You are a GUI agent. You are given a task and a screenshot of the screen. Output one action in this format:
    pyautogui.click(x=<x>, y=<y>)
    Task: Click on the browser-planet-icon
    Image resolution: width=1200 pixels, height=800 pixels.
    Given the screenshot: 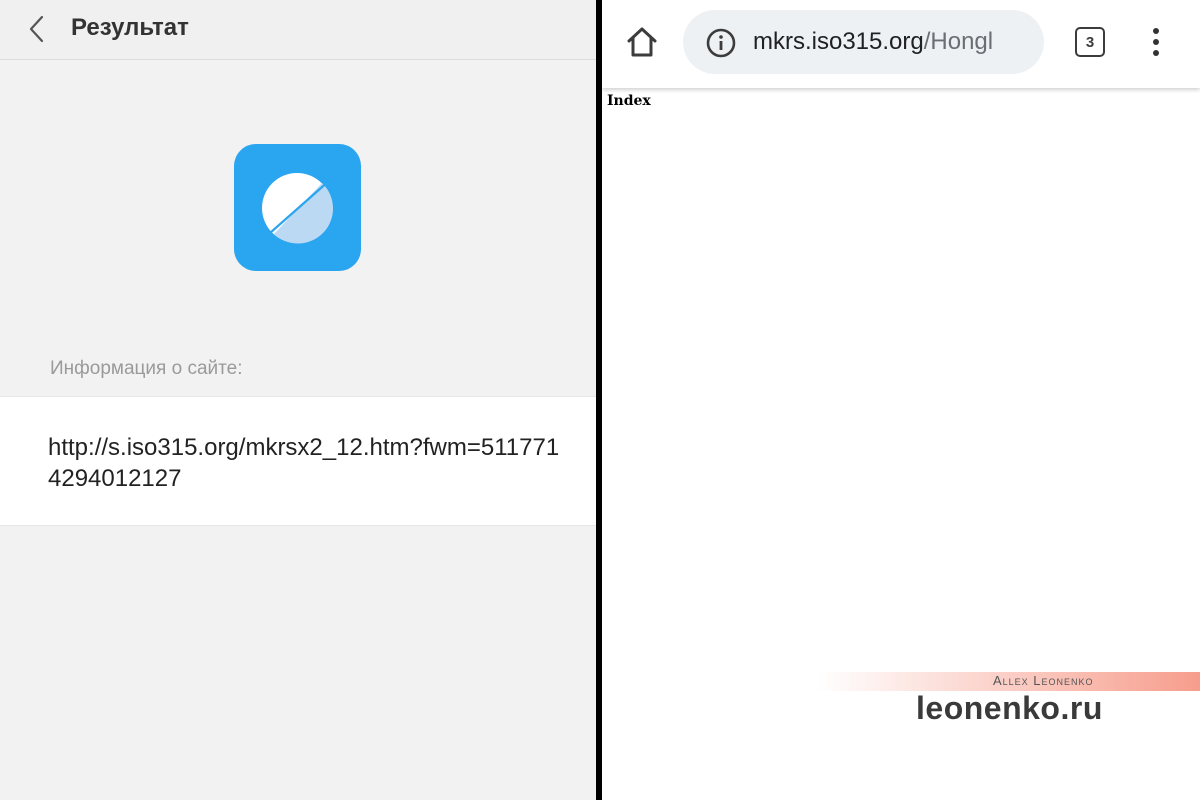 What is the action you would take?
    pyautogui.click(x=297, y=207)
    